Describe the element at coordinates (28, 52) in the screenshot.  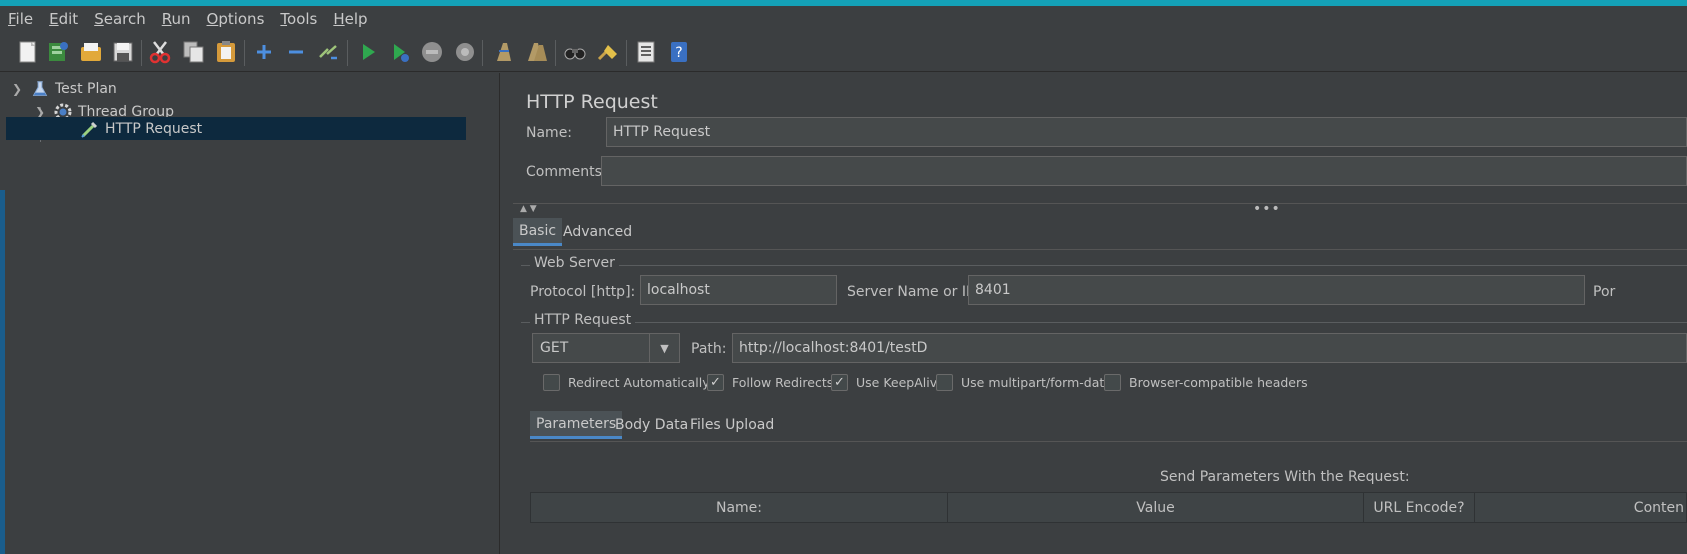
I see `new-icon` at that location.